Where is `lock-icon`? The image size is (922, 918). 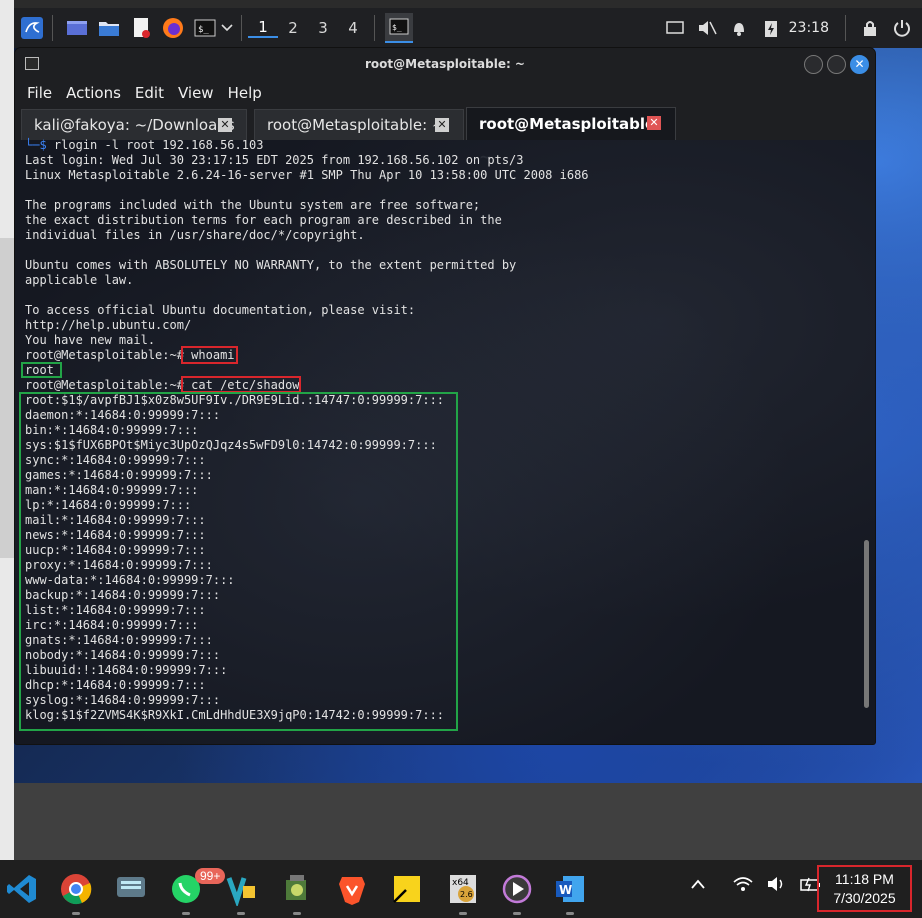 lock-icon is located at coordinates (870, 28).